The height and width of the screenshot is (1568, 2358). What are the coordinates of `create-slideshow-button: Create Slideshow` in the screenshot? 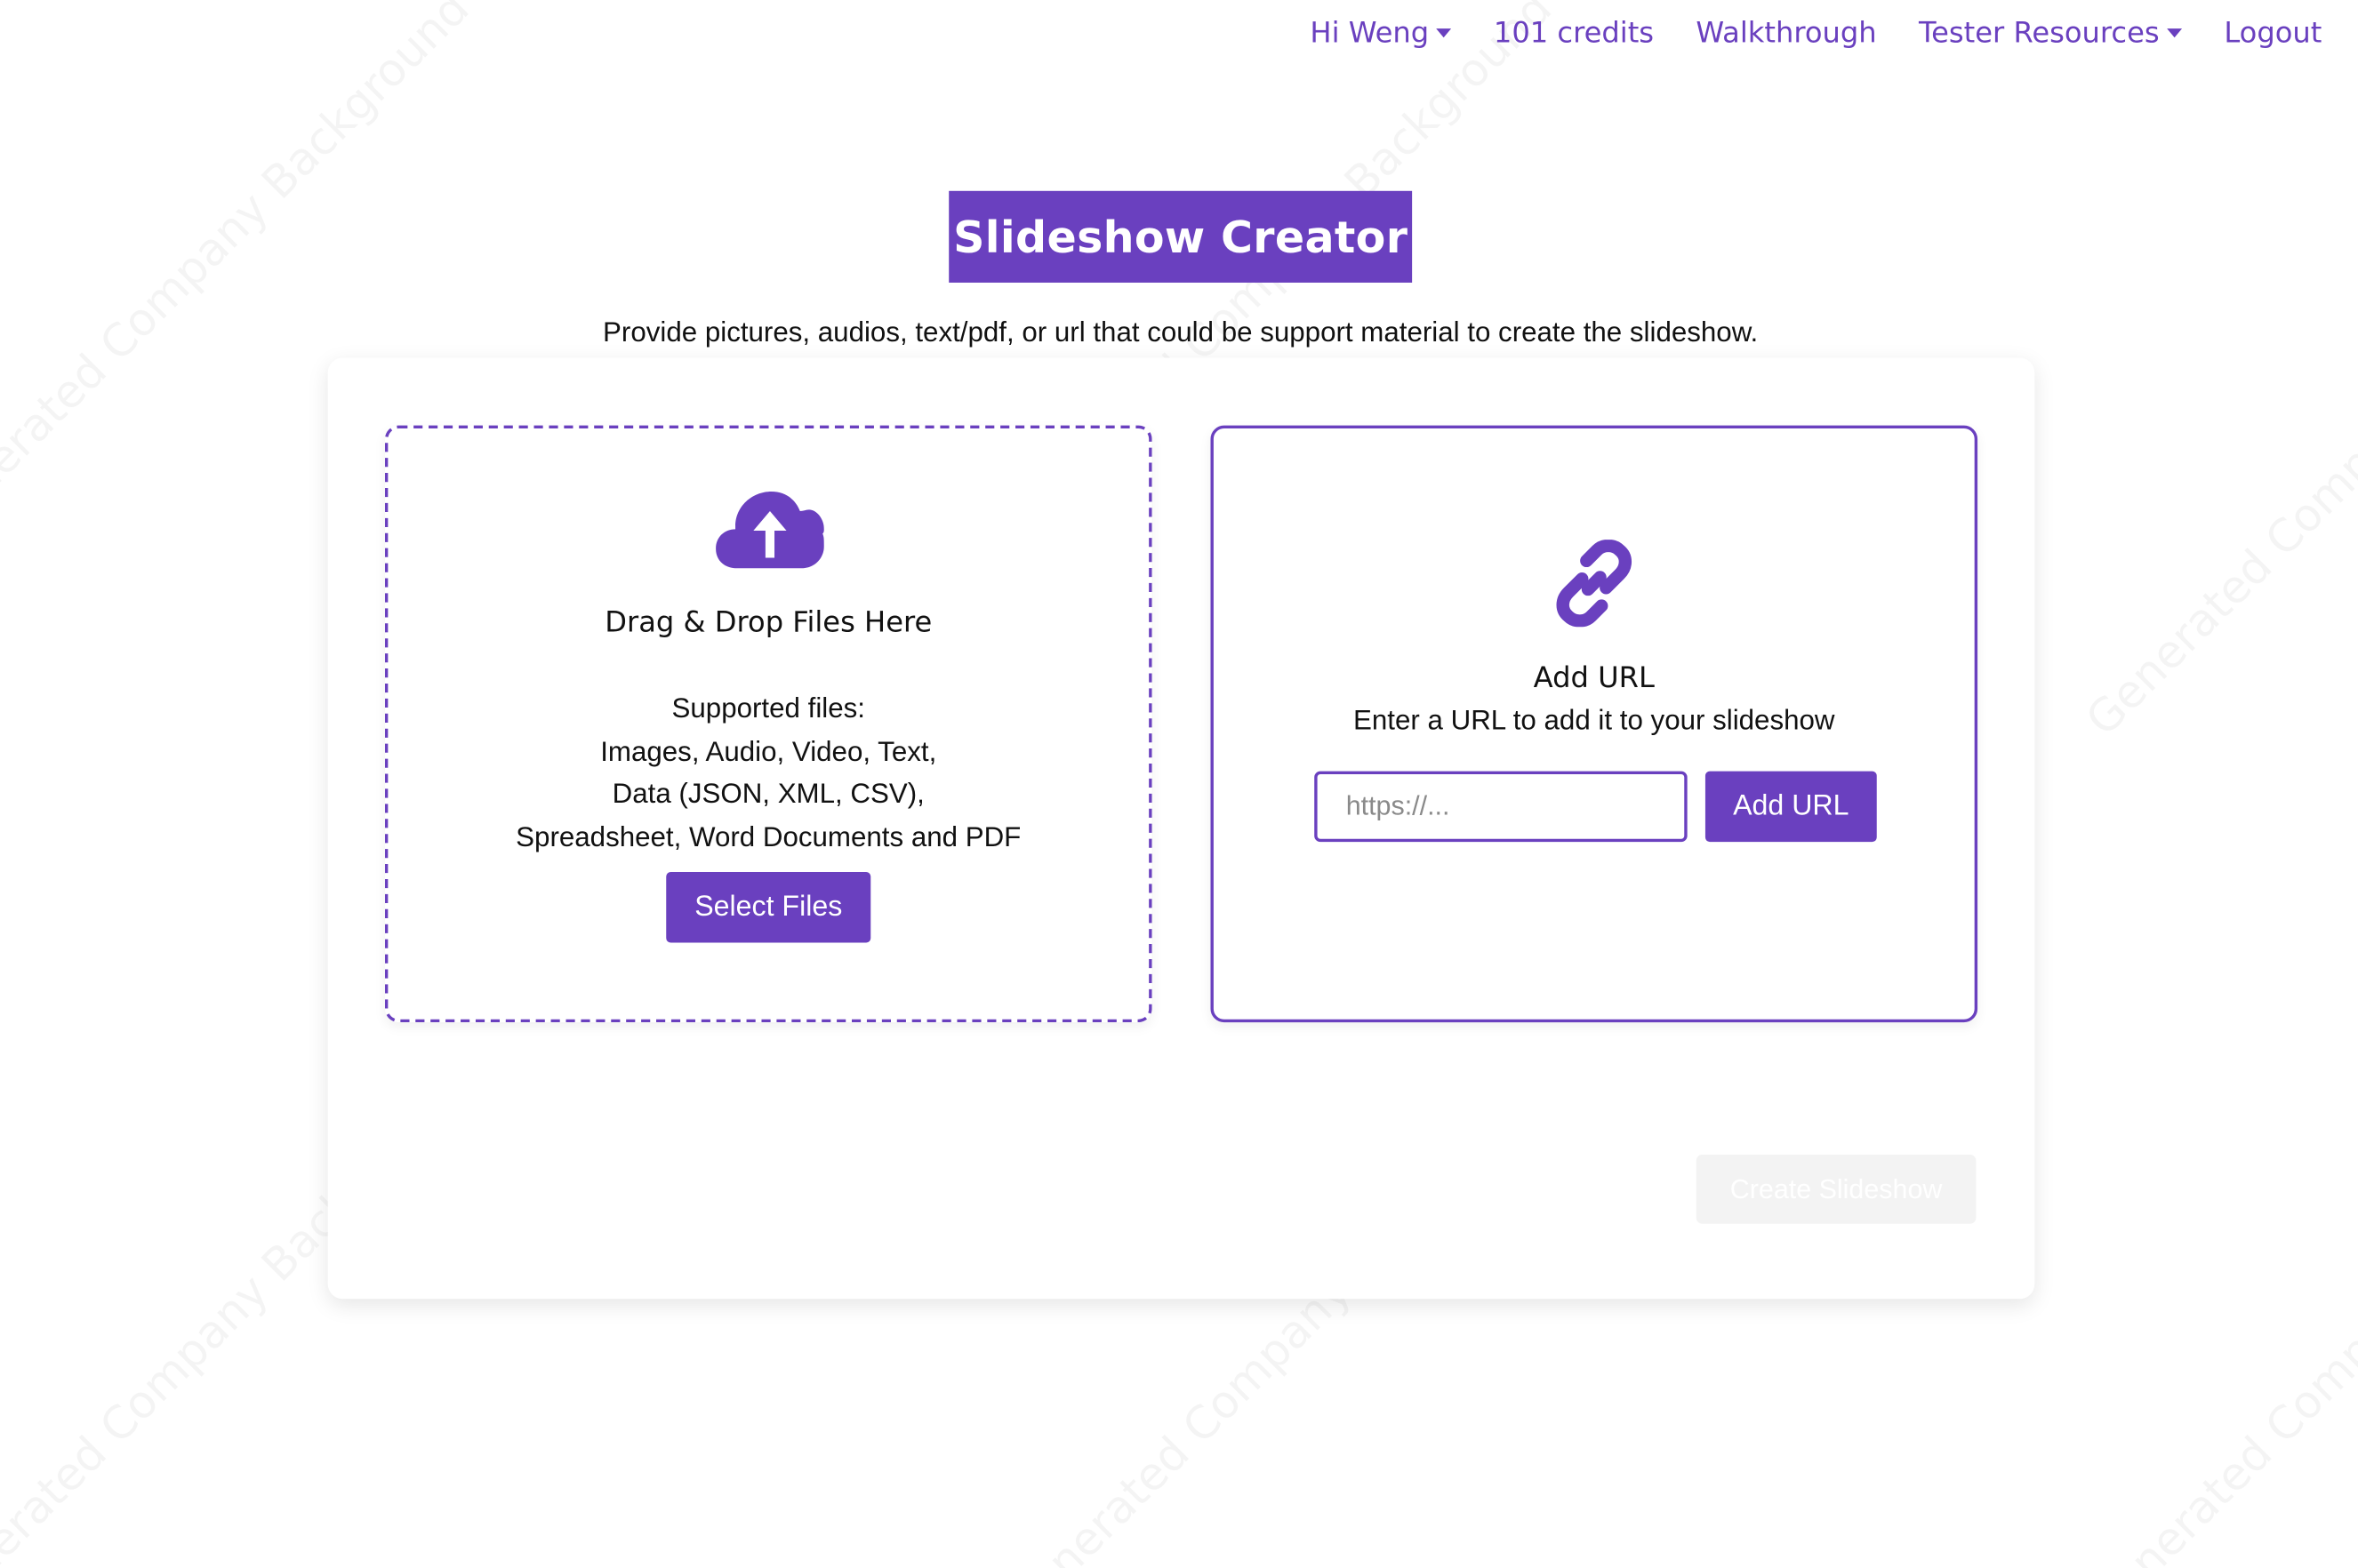 It's located at (1836, 1189).